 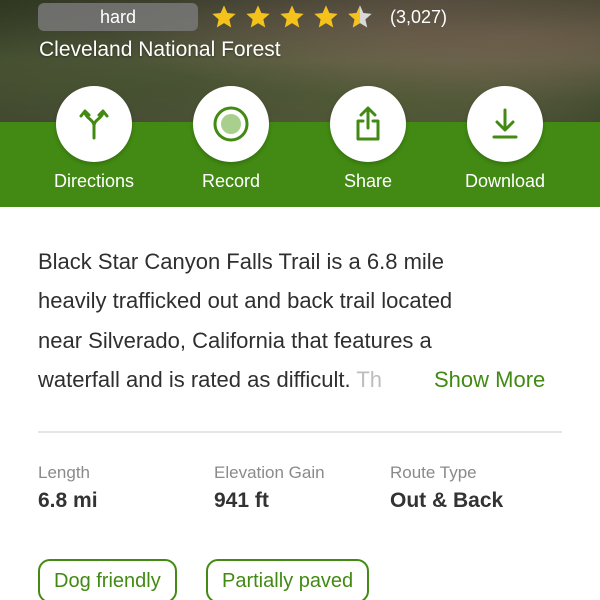 I want to click on share-label: Share, so click(x=368, y=181).